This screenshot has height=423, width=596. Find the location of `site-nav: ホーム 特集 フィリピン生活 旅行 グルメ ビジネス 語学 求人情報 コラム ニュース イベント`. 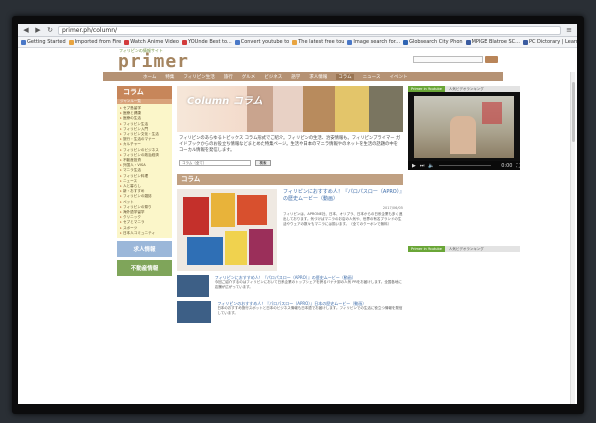

site-nav: ホーム 特集 フィリピン生活 旅行 グルメ ビジネス 語学 求人情報 コラム ニュース イベント is located at coordinates (303, 76).